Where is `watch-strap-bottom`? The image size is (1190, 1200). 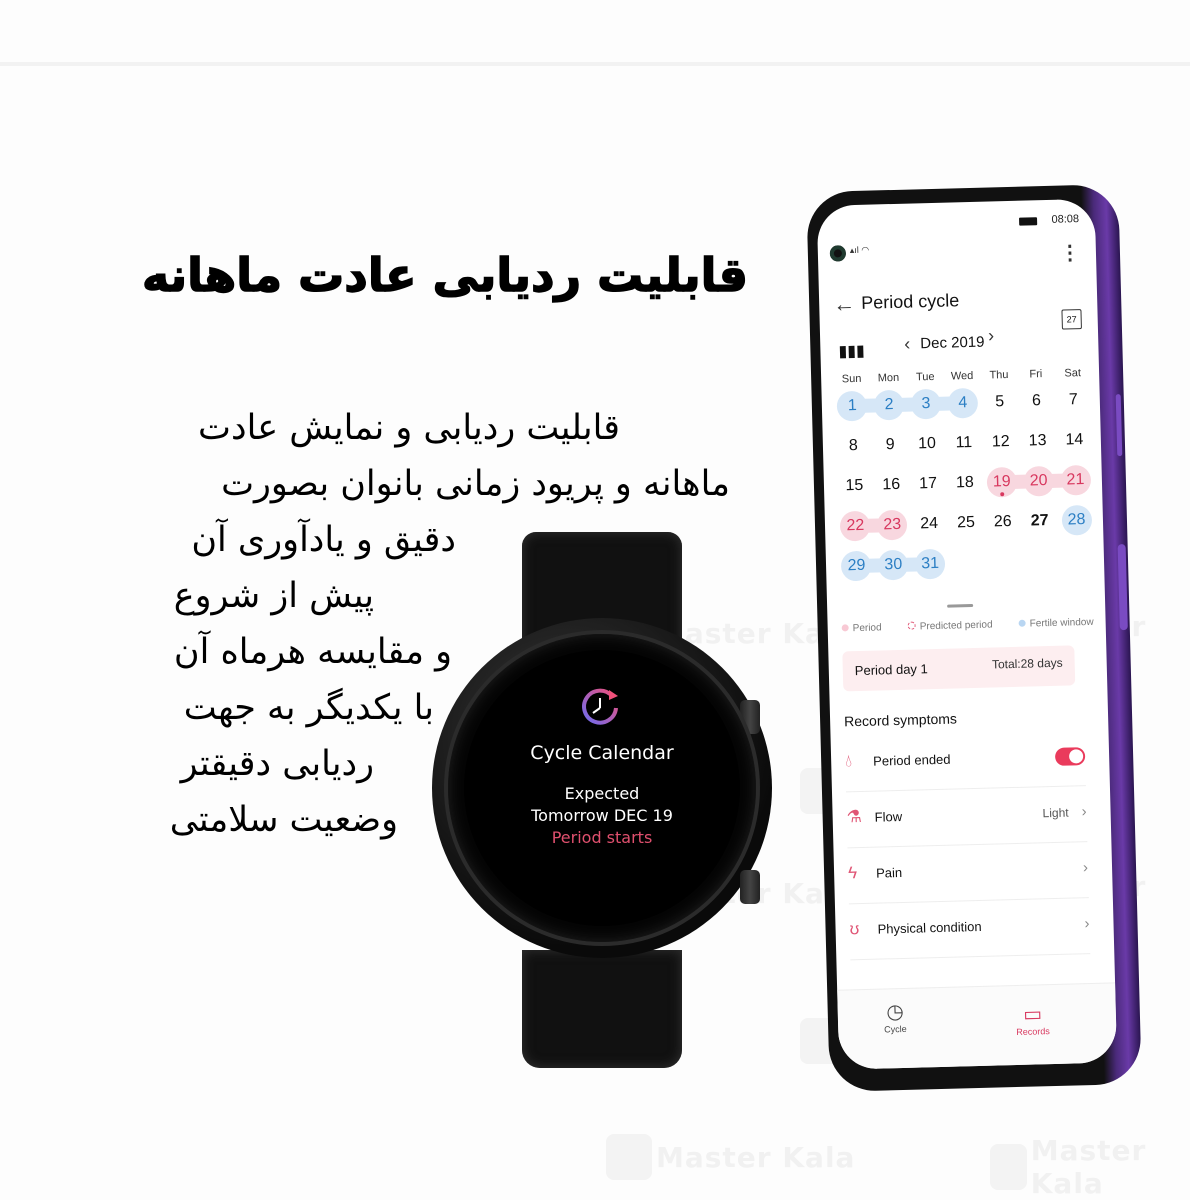
watch-strap-bottom is located at coordinates (602, 1009).